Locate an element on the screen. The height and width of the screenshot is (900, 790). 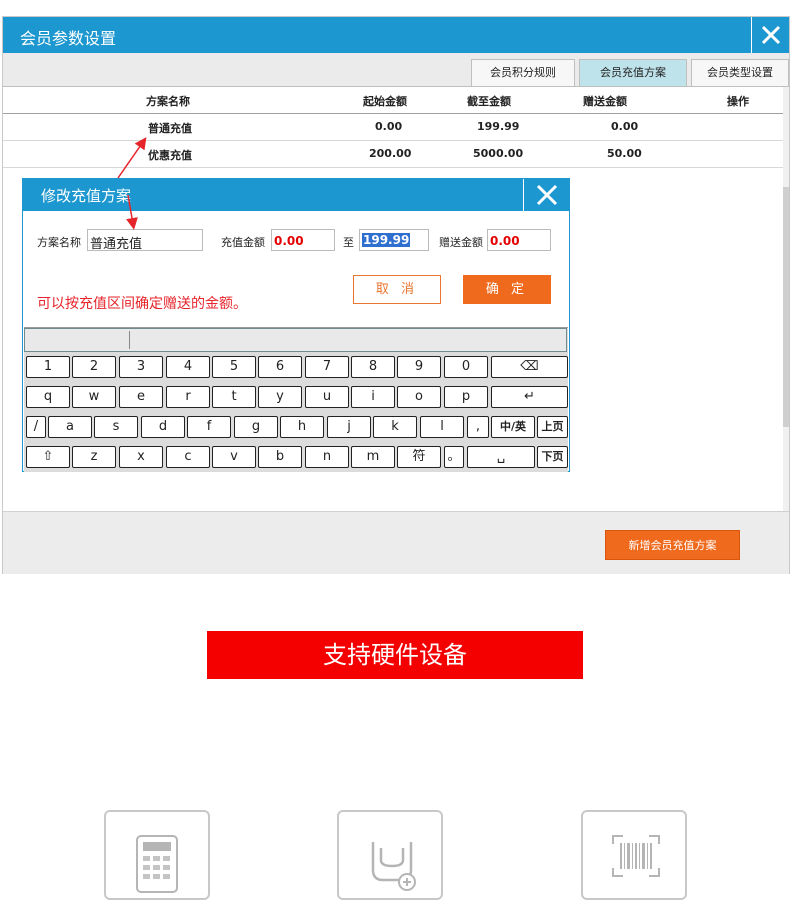
key-2-5: g is located at coordinates (256, 427).